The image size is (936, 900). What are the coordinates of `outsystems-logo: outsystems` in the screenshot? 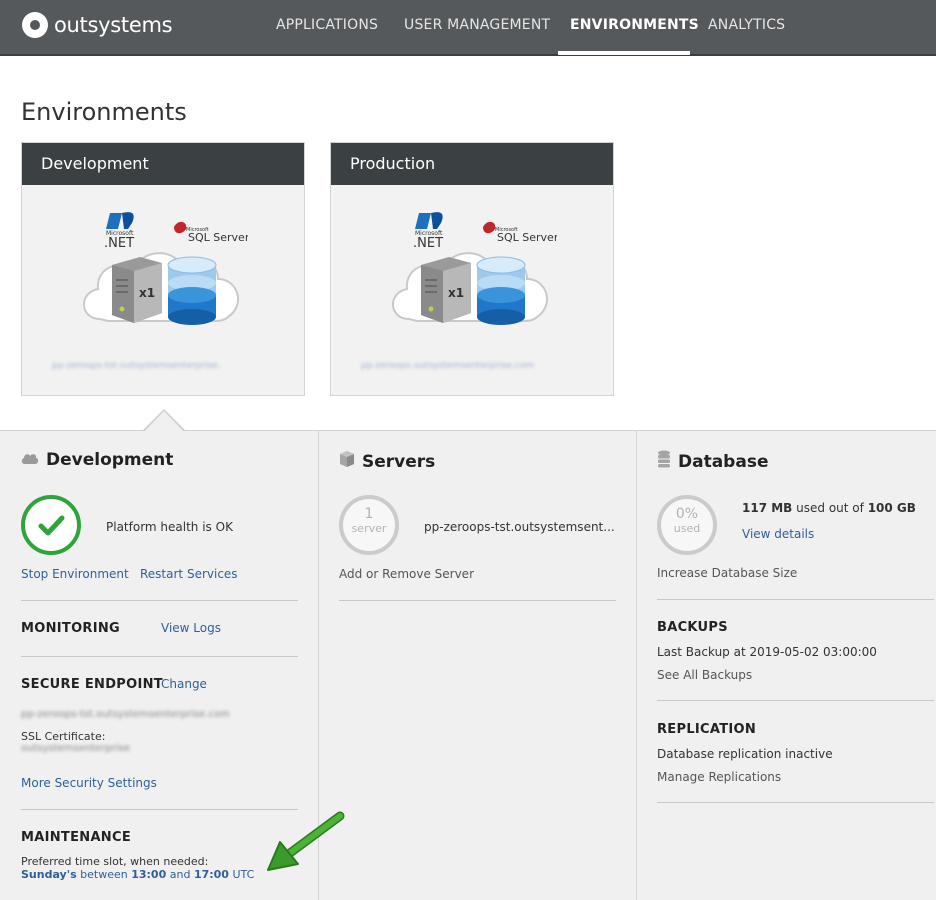 It's located at (97, 25).